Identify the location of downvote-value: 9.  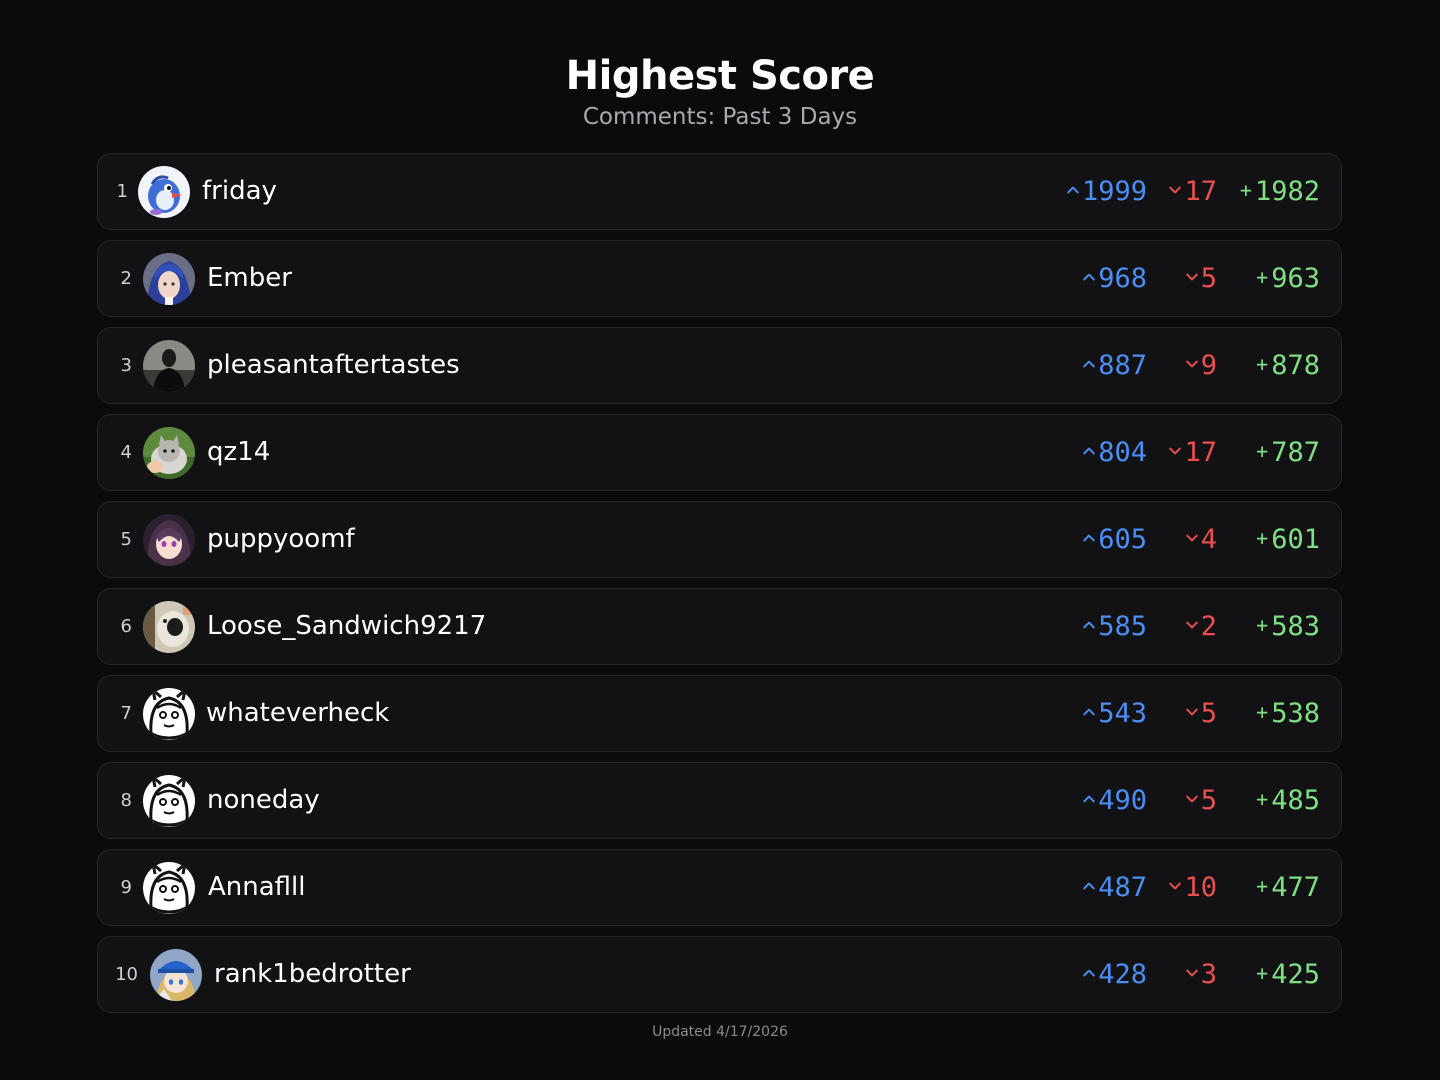
(1208, 365).